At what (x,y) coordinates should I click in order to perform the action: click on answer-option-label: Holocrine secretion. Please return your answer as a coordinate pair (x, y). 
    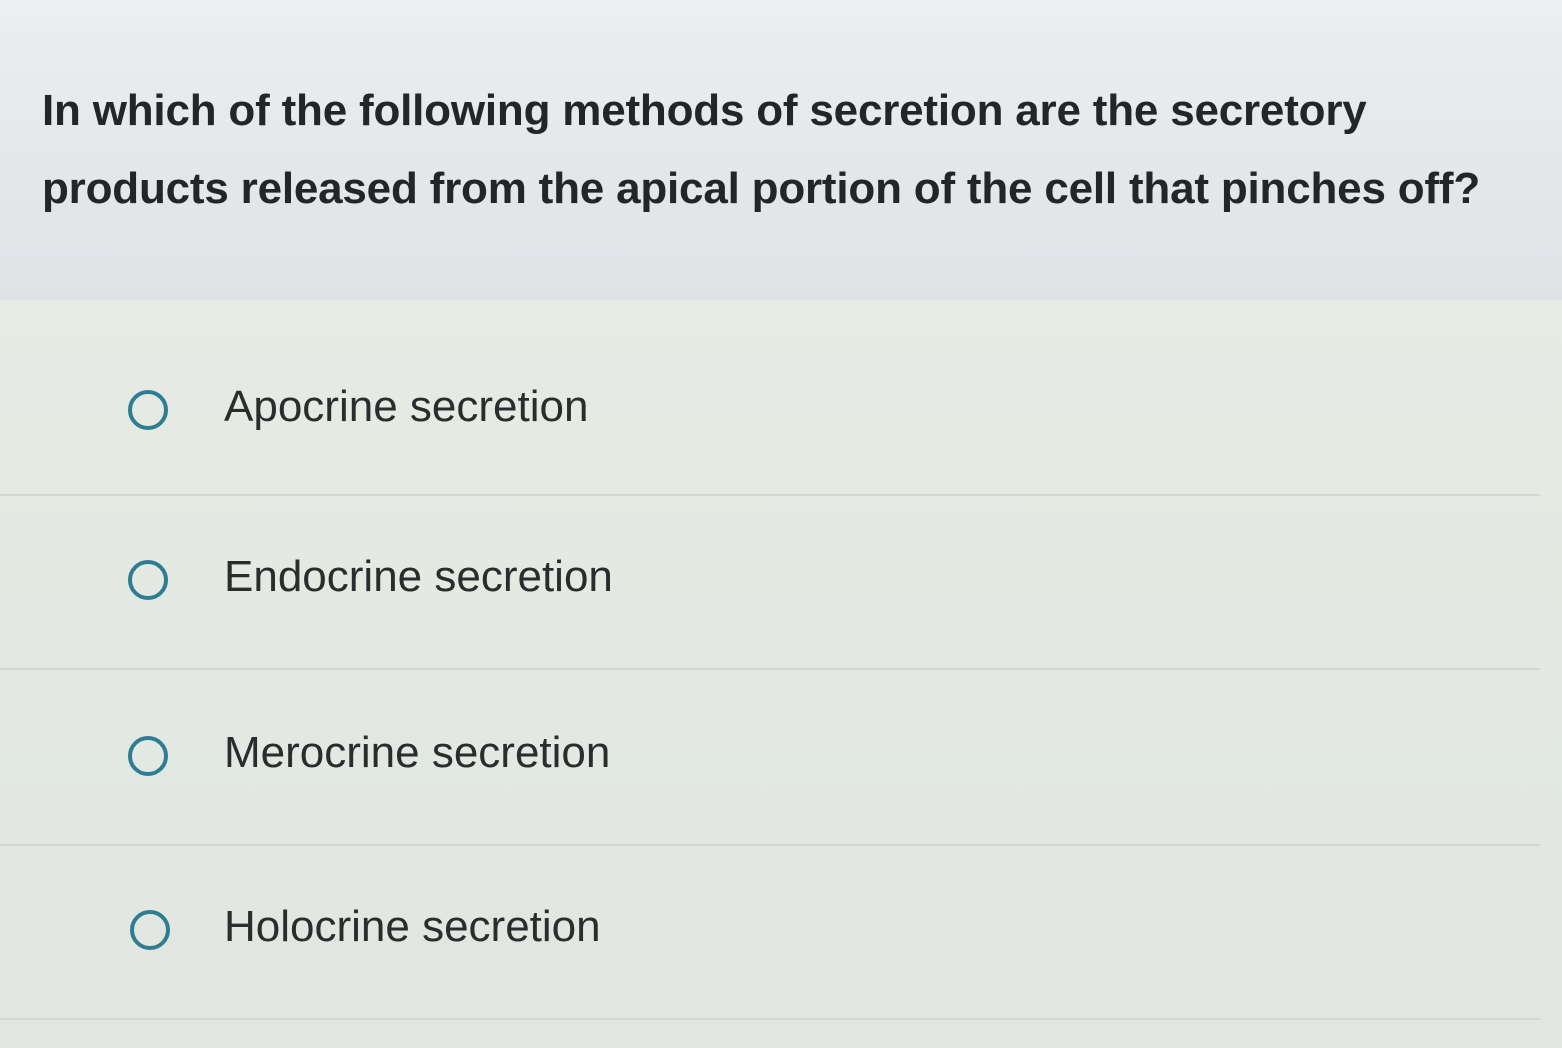
    Looking at the image, I should click on (412, 926).